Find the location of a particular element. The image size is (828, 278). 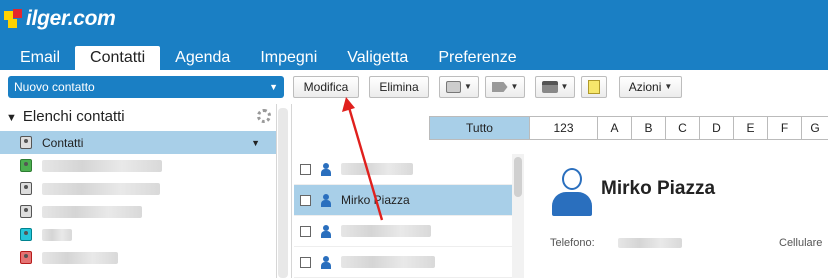

list-item: Mirko Piazza is located at coordinates (408, 200).